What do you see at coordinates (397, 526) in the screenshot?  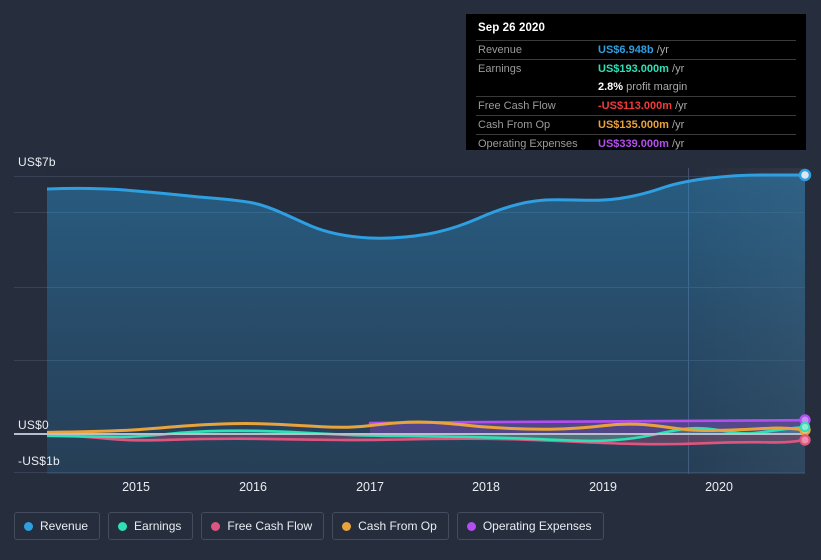 I see `legend-label-cash-from-op: Cash From Op` at bounding box center [397, 526].